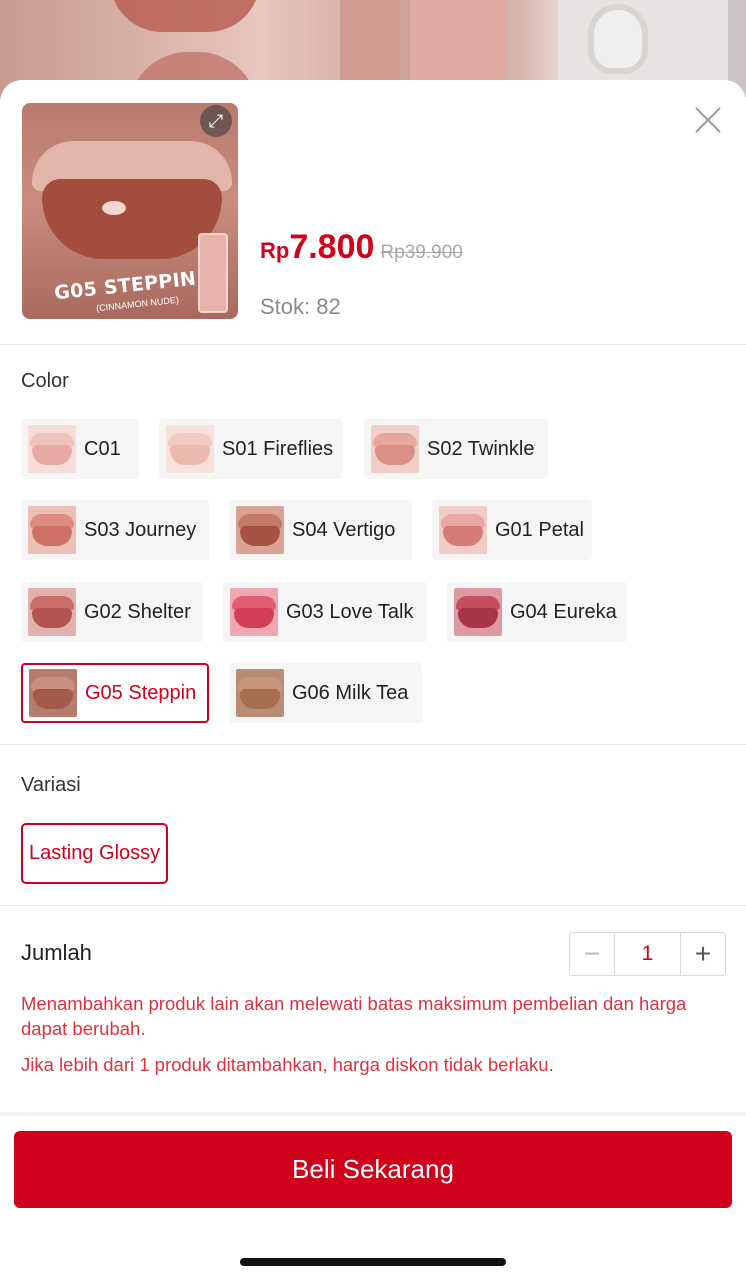 This screenshot has width=746, height=1280. I want to click on color-option-g01-petal: G01 Petal, so click(512, 530).